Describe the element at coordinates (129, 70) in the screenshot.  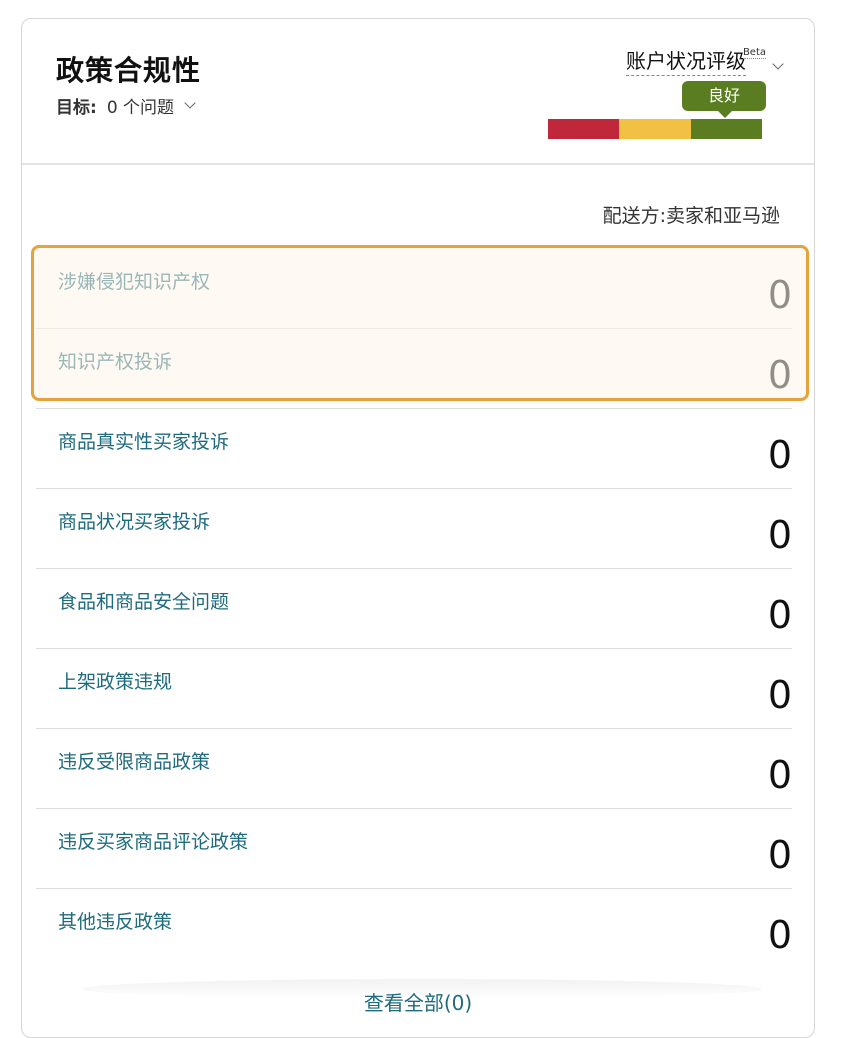
I see `page-title: 政策合规性` at that location.